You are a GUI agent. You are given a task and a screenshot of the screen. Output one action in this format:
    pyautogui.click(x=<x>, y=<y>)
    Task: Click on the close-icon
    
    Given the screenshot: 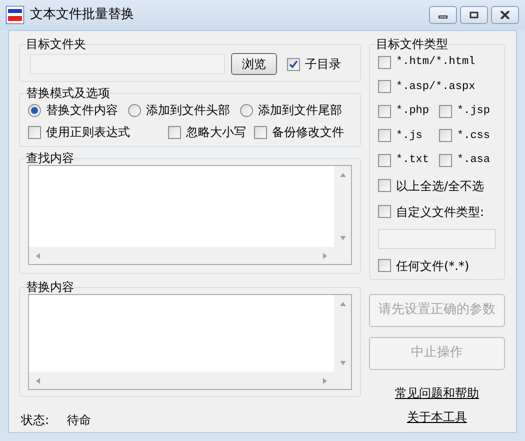 What is the action you would take?
    pyautogui.click(x=505, y=15)
    